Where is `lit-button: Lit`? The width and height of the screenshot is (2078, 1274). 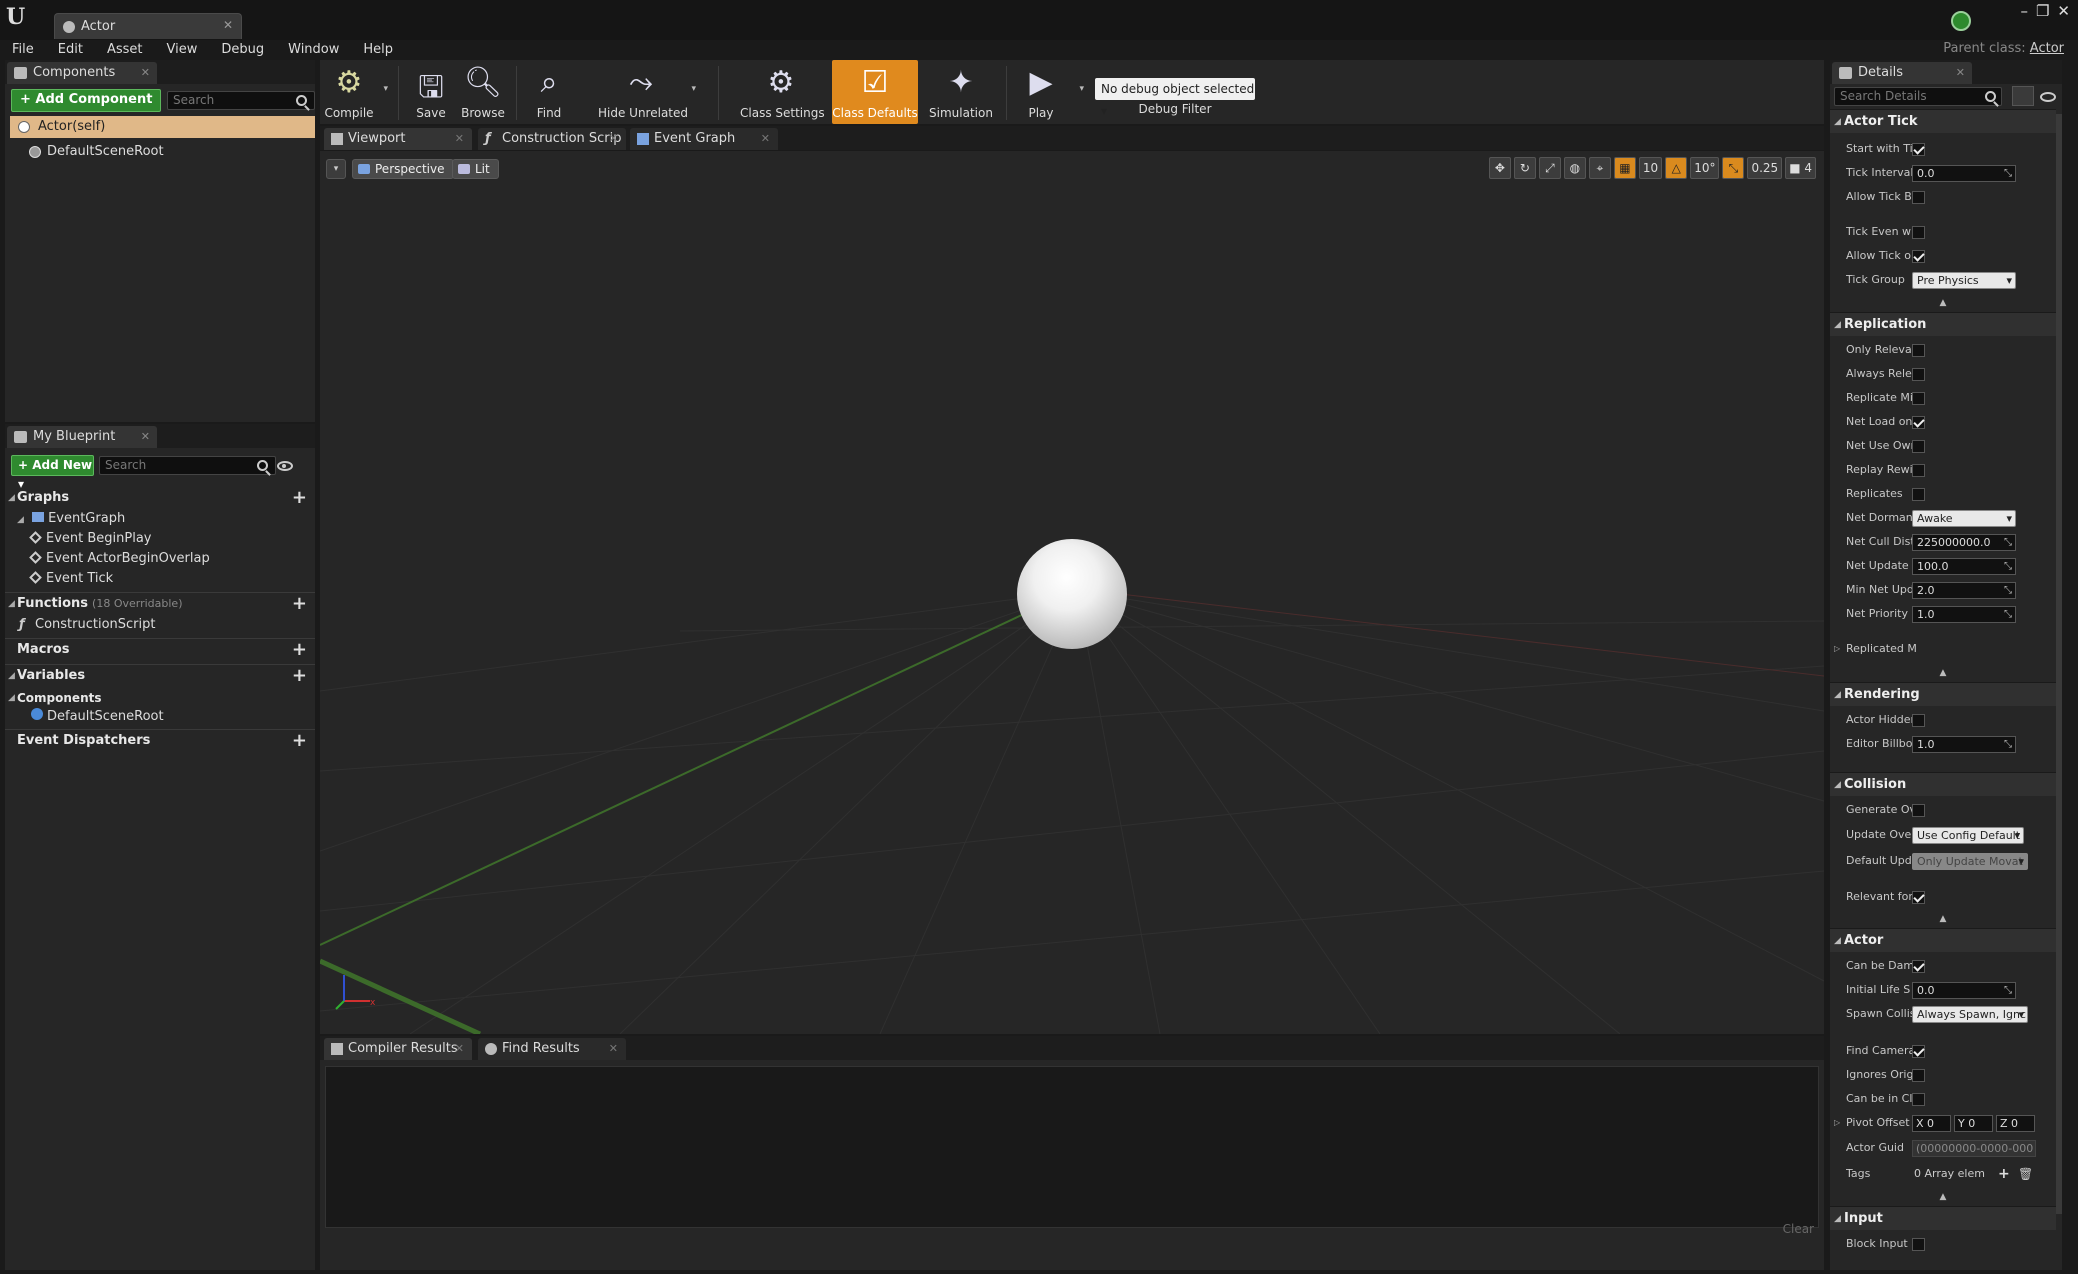 lit-button: Lit is located at coordinates (475, 169).